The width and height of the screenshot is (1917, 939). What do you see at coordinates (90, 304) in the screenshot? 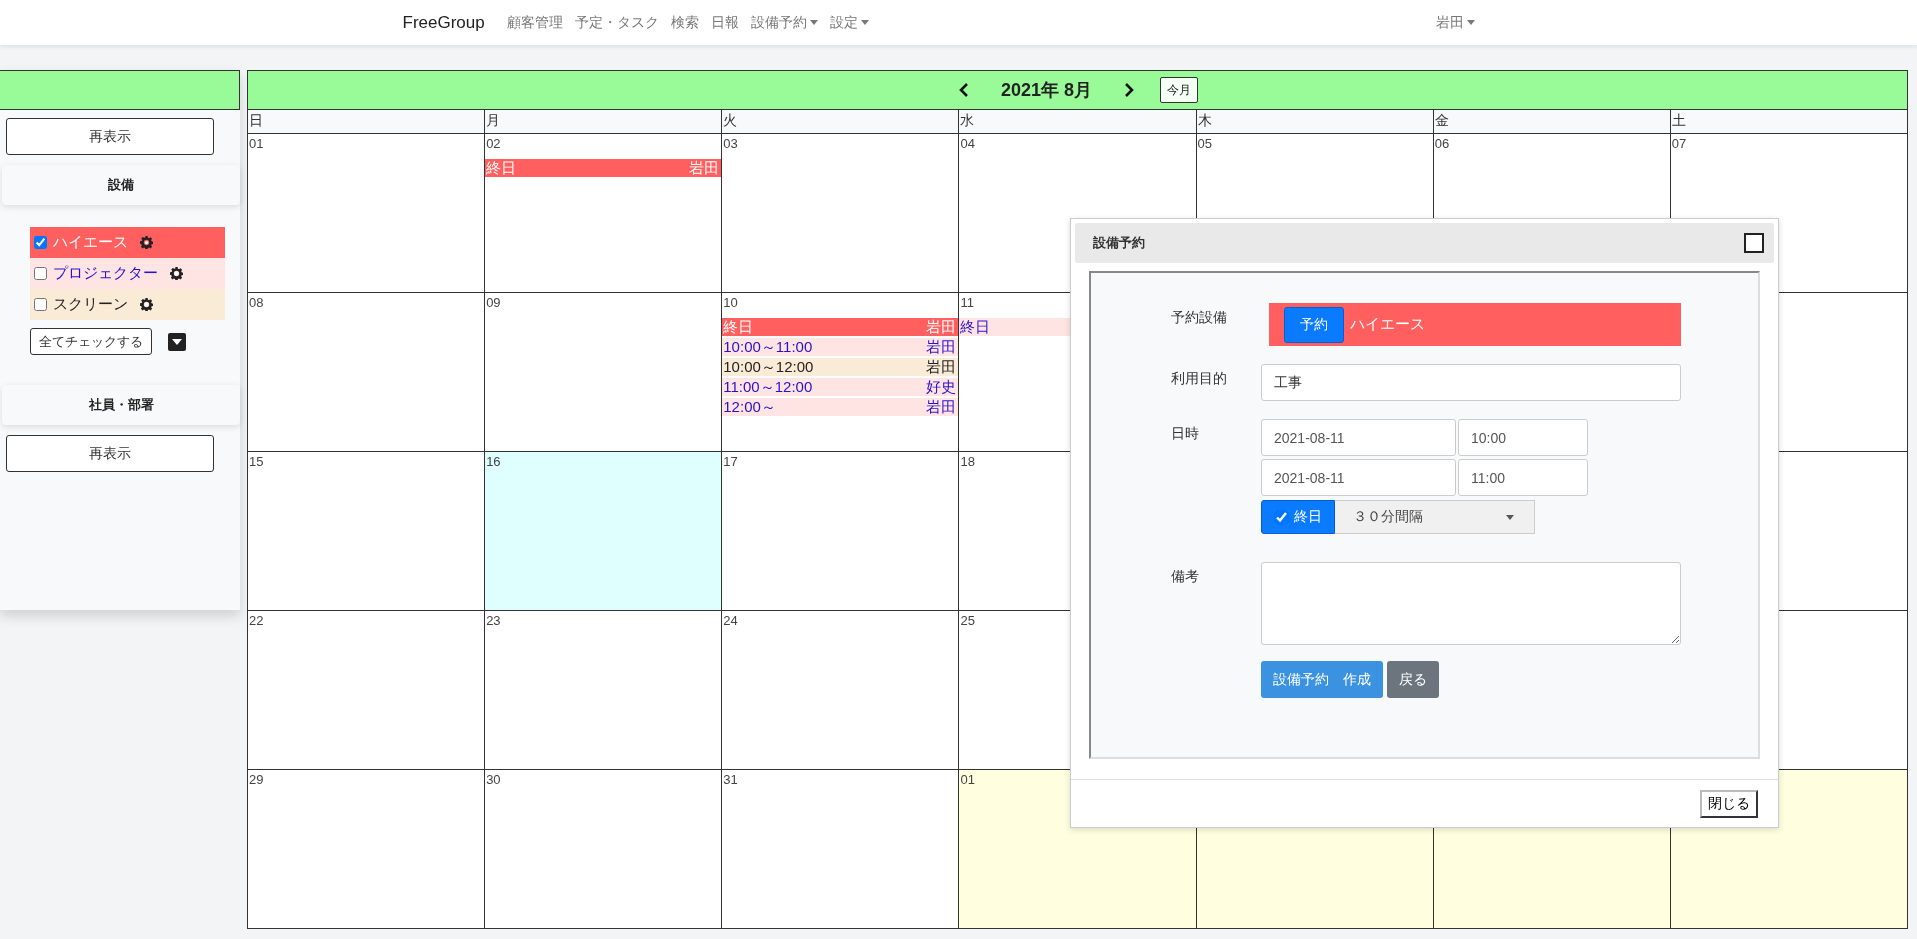
I see `equipment-name: スクリーン` at bounding box center [90, 304].